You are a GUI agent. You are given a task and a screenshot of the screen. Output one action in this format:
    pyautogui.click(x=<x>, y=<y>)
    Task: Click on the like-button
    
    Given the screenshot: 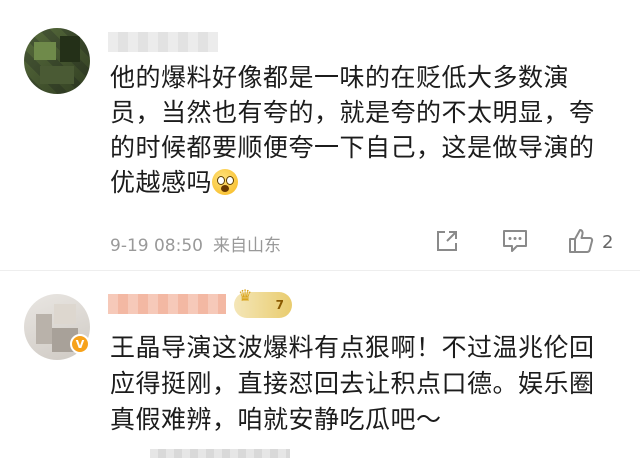 What is the action you would take?
    pyautogui.click(x=581, y=241)
    